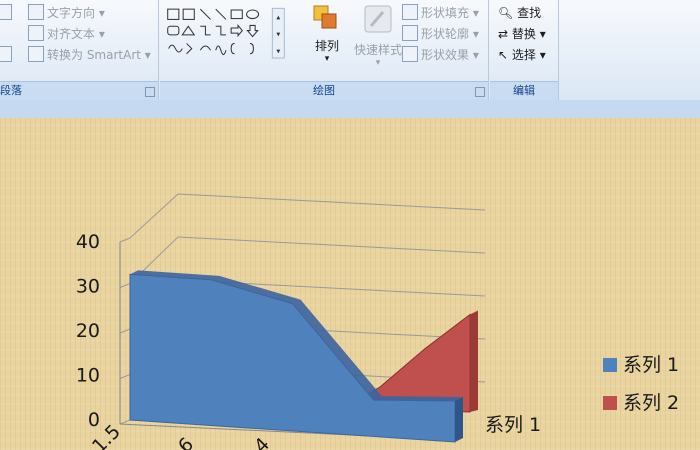  I want to click on quick-styles-label: 快速样式, so click(377, 50).